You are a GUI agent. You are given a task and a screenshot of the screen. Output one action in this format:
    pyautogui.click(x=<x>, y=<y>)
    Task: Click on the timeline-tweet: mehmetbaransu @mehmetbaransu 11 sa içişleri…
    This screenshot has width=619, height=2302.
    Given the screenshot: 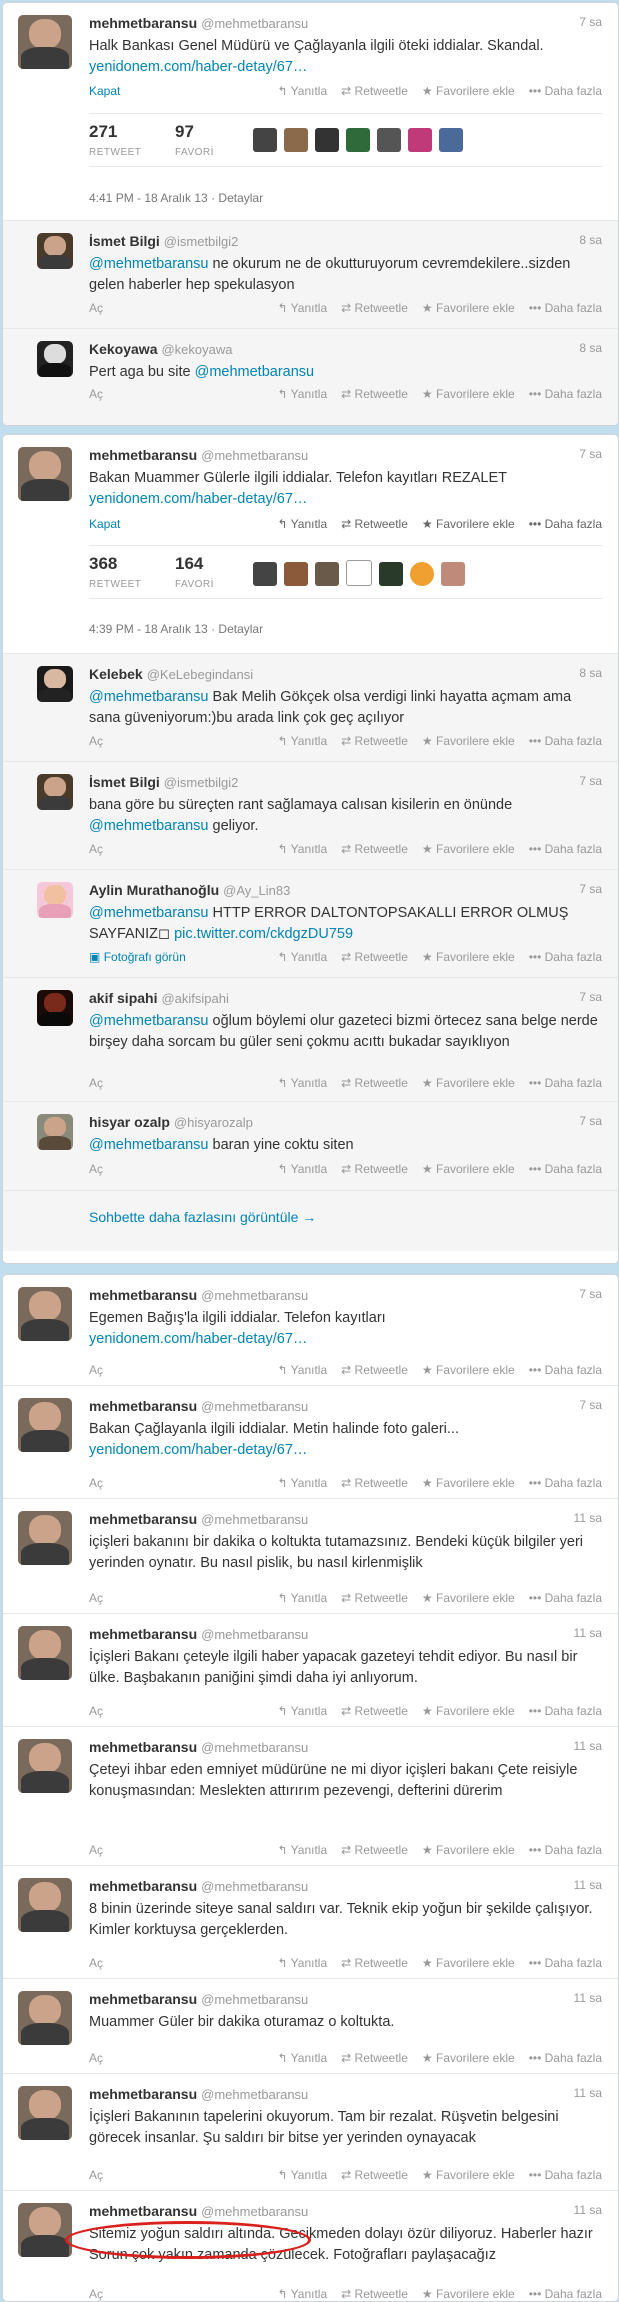 What is the action you would take?
    pyautogui.click(x=310, y=1556)
    